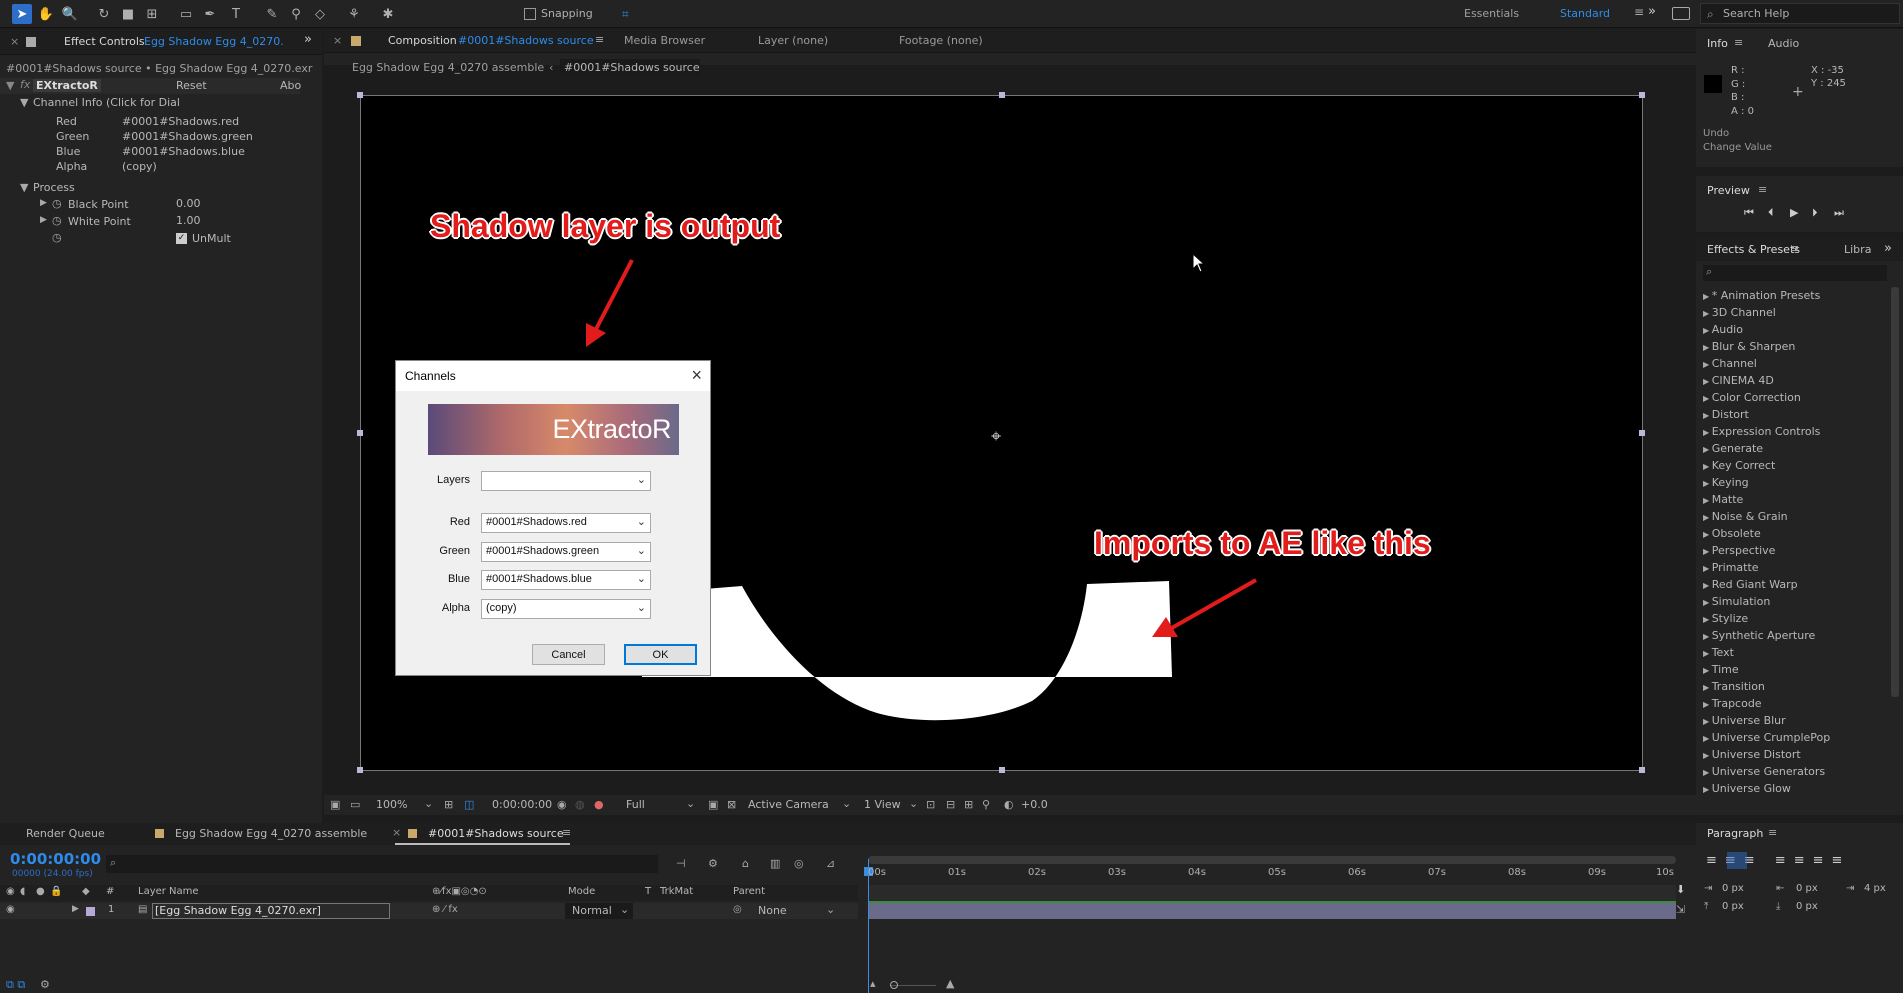  I want to click on effect-category-item: ▶ Audio, so click(1723, 329).